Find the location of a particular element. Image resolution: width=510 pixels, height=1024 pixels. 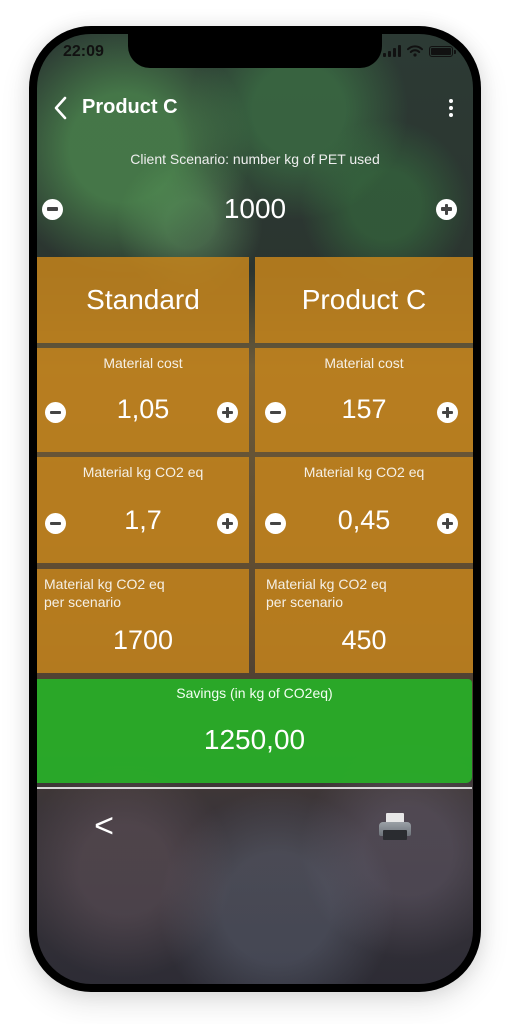

column-header-standard: Standard is located at coordinates (143, 299).